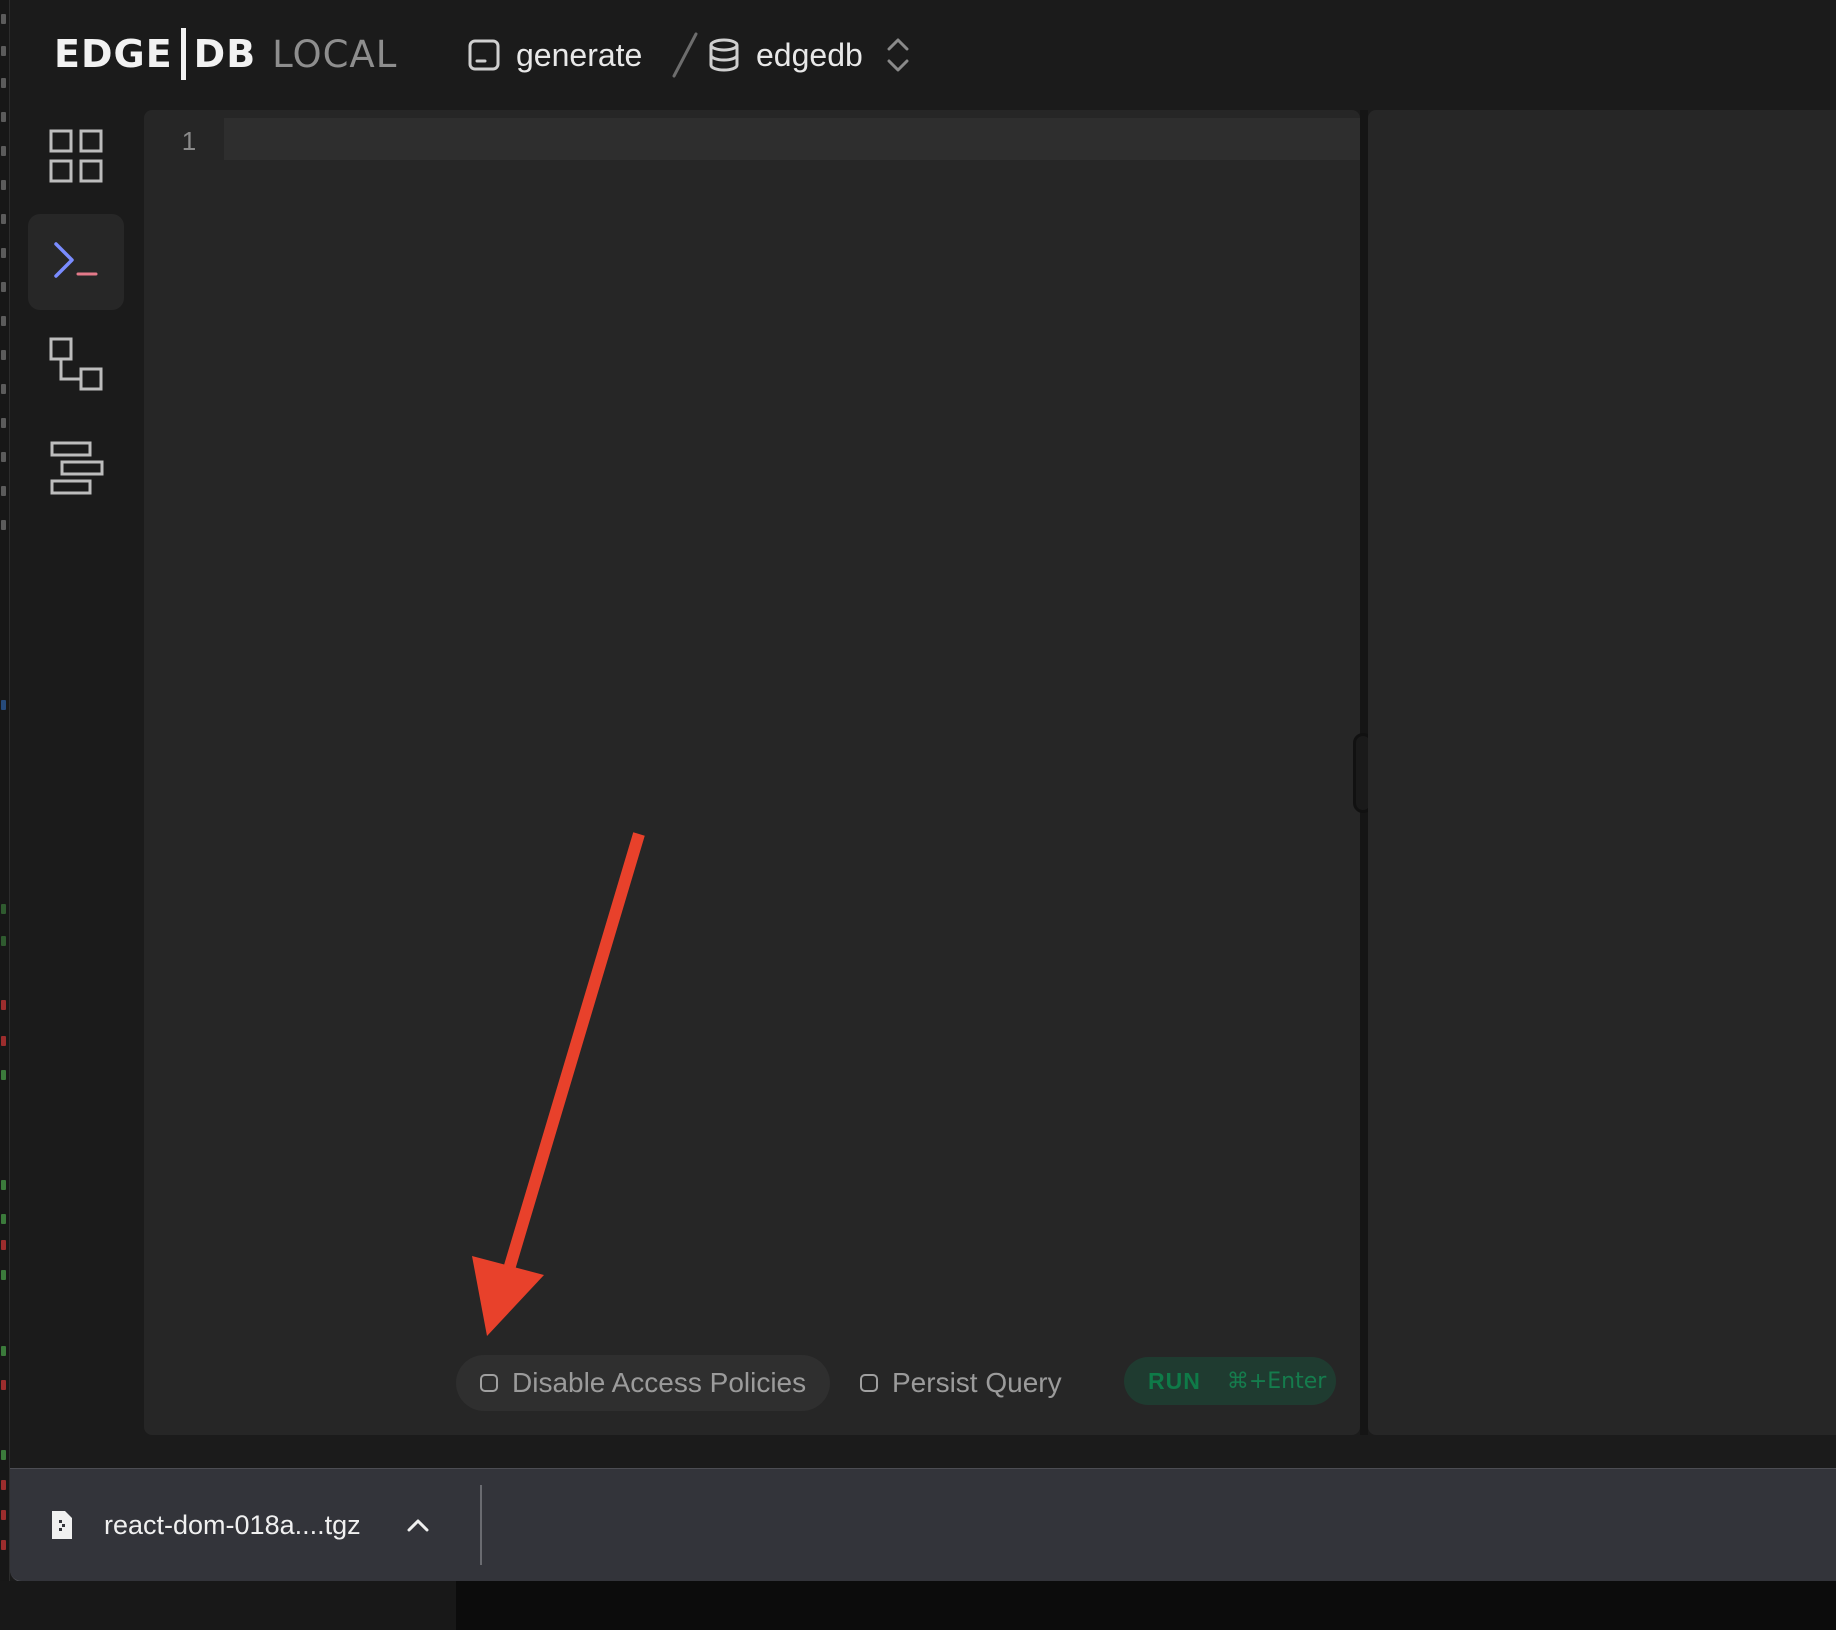 The height and width of the screenshot is (1630, 1836). Describe the element at coordinates (1276, 1381) in the screenshot. I see `run-shortcut: ⌘+Enter` at that location.